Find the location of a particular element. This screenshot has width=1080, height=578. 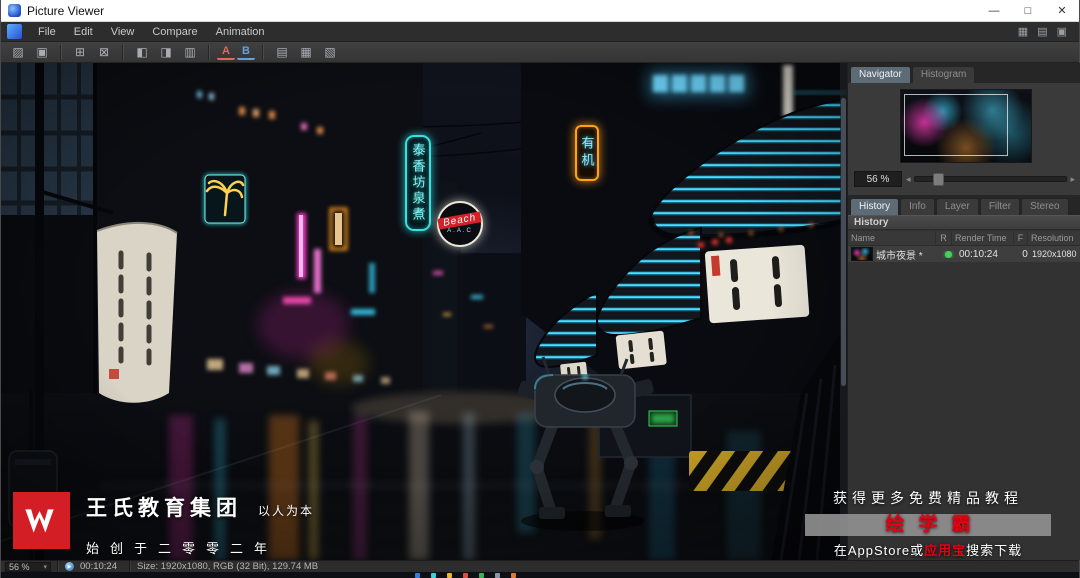

layers-icon: ▧ is located at coordinates (330, 52).